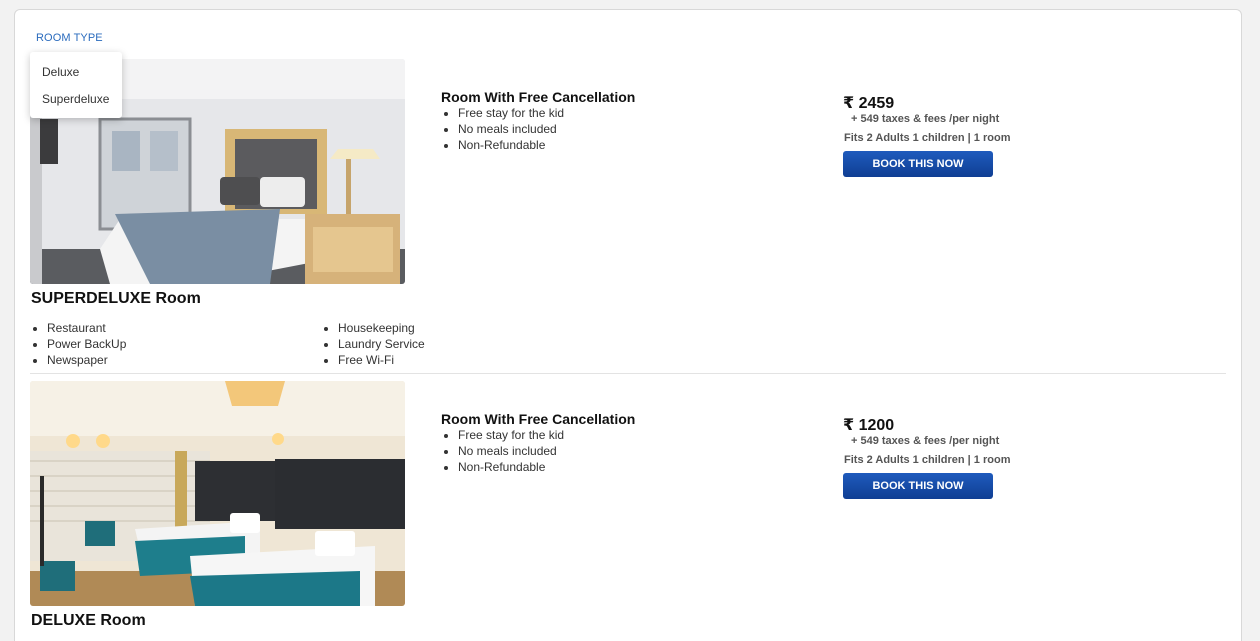  I want to click on price-amount: 2459, so click(876, 103).